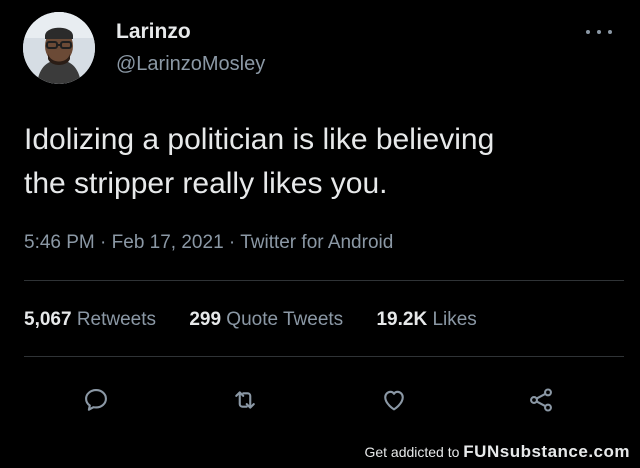 Image resolution: width=640 pixels, height=468 pixels. Describe the element at coordinates (59, 242) in the screenshot. I see `tweet-time: 5:46 PM` at that location.